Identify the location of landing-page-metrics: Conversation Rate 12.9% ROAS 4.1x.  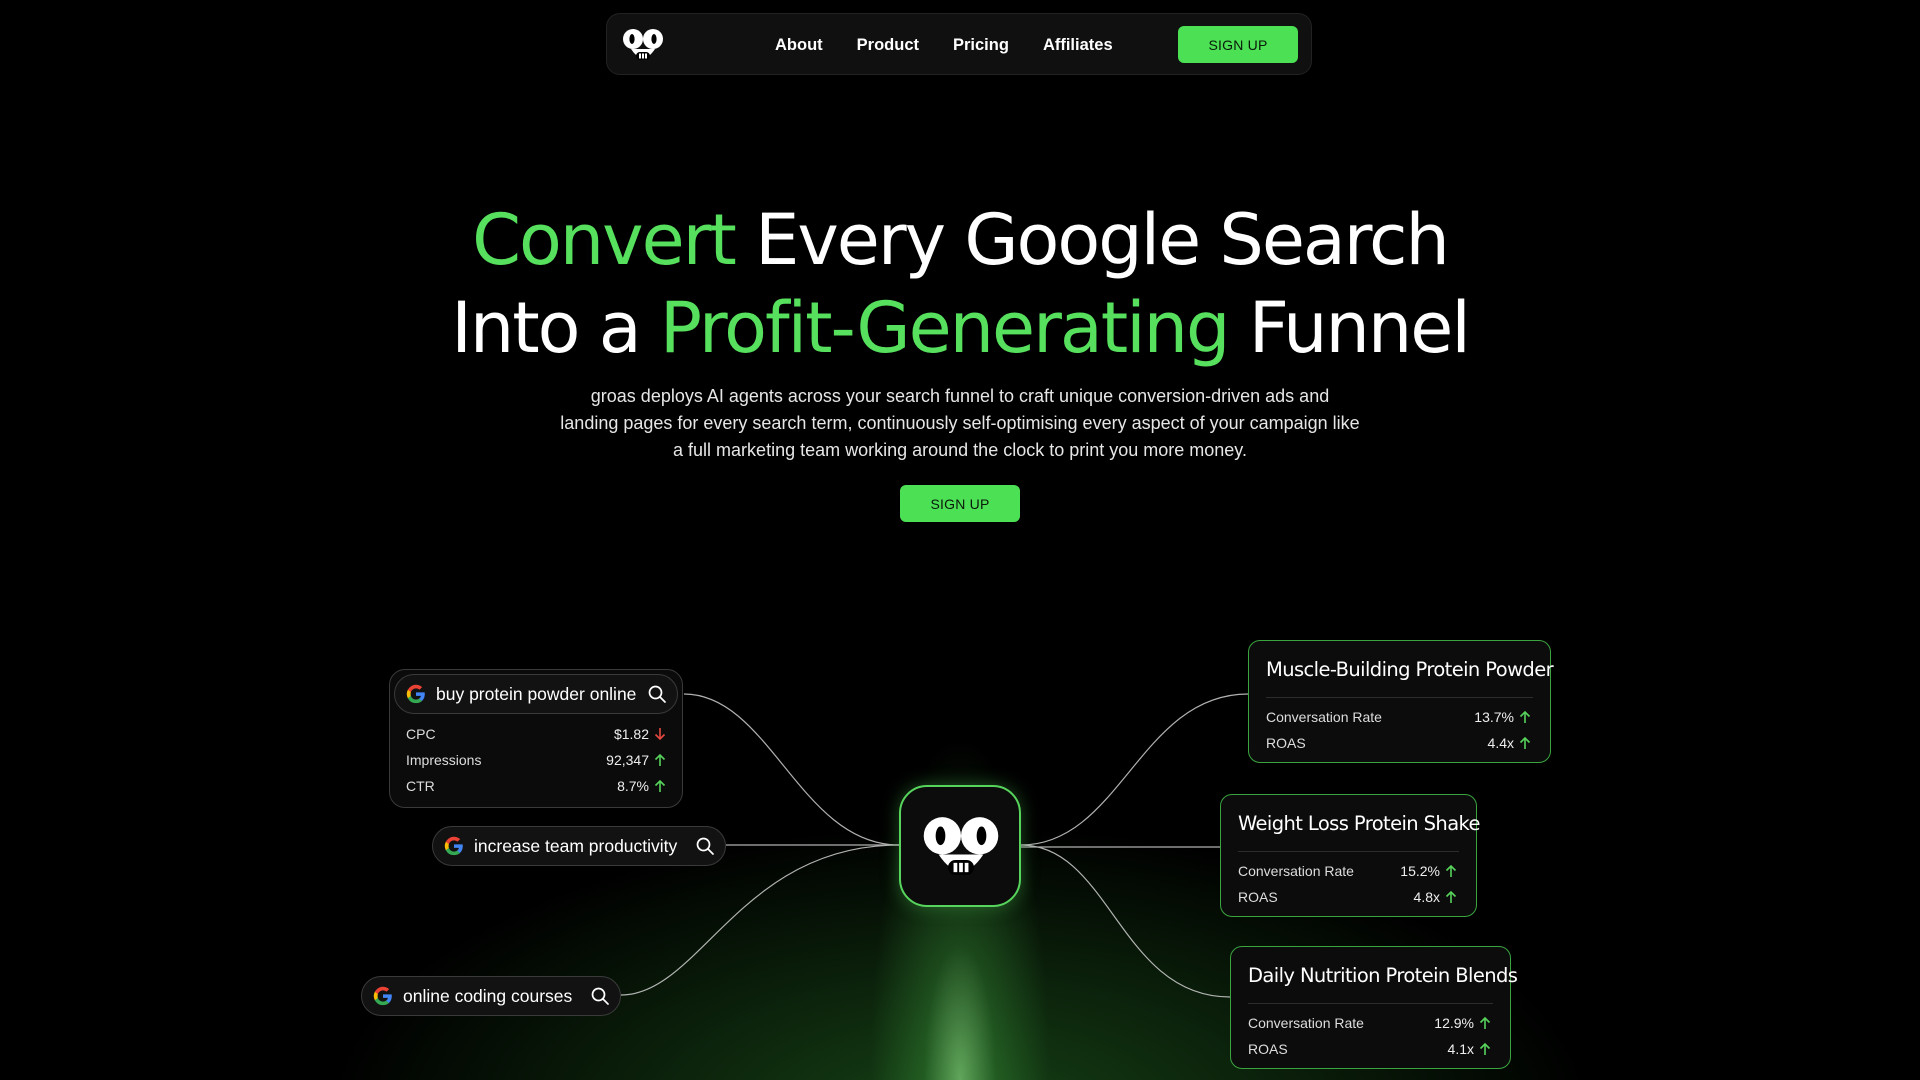
(1370, 1033).